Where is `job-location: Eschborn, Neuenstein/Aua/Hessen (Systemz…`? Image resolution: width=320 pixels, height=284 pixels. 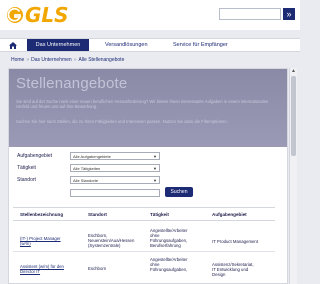
job-location: Eschborn, Neuenstein/Aua/Hessen (Systemz… is located at coordinates (111, 240).